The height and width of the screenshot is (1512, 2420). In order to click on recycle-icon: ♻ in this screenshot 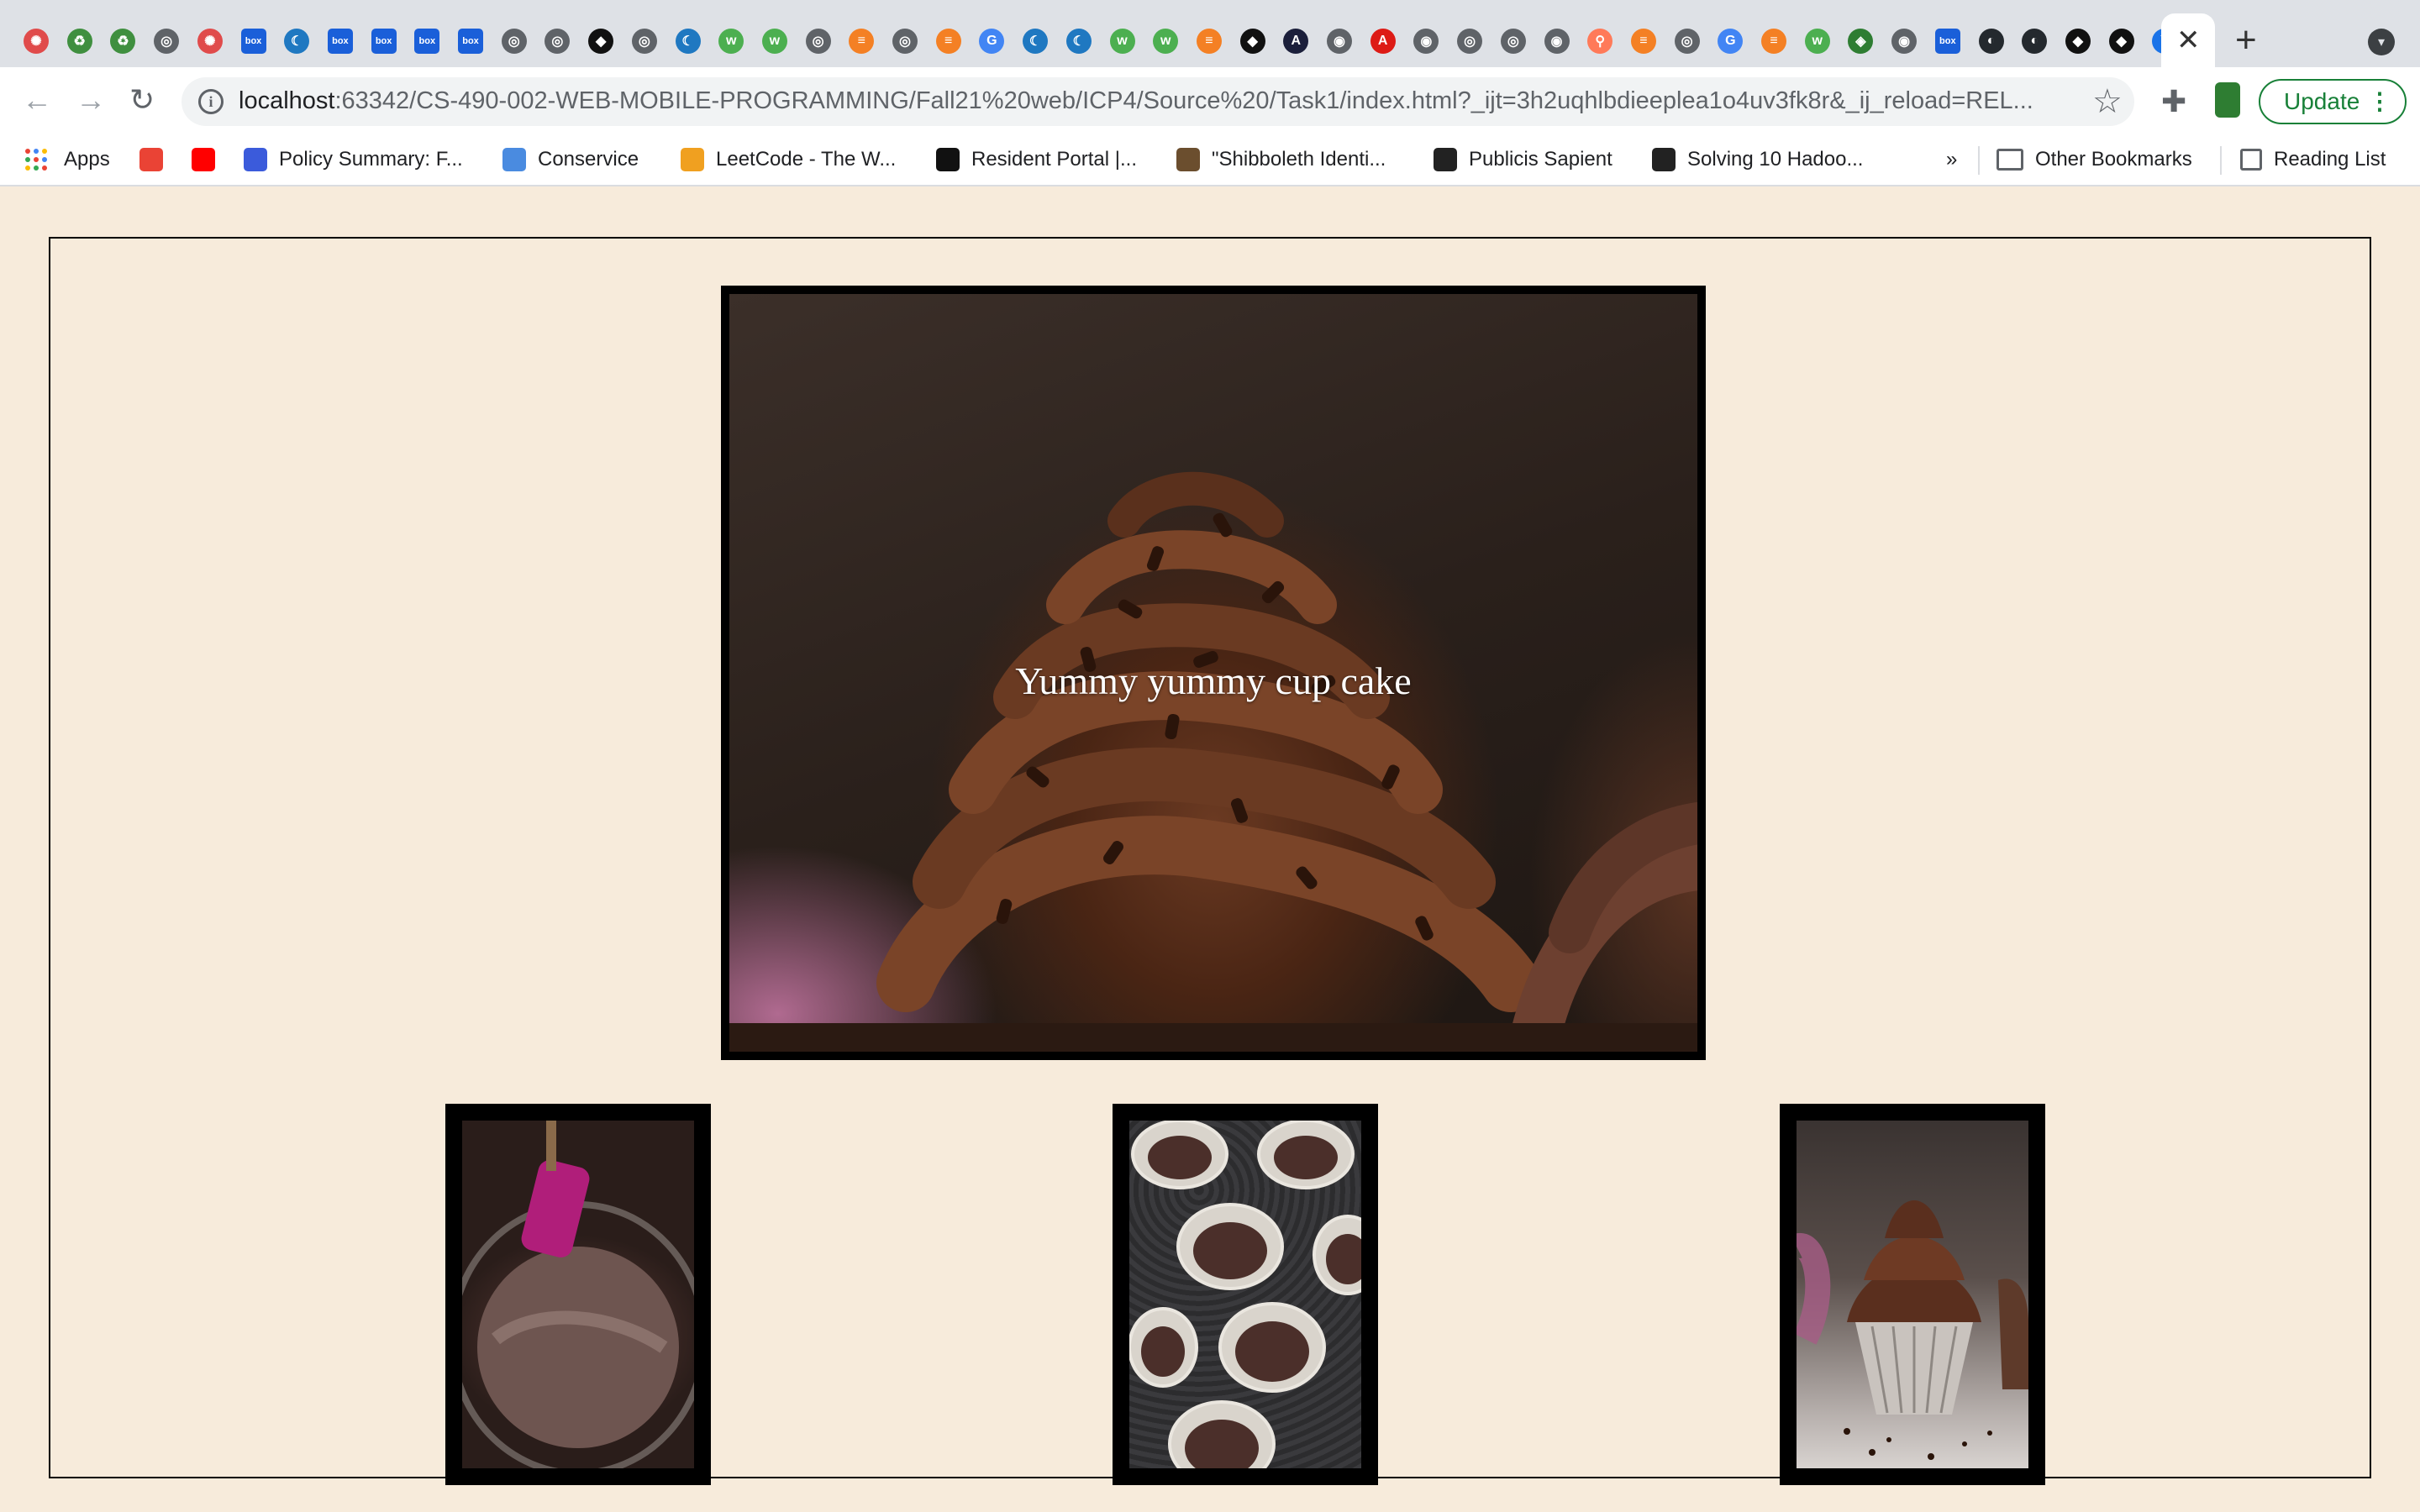, I will do `click(79, 41)`.